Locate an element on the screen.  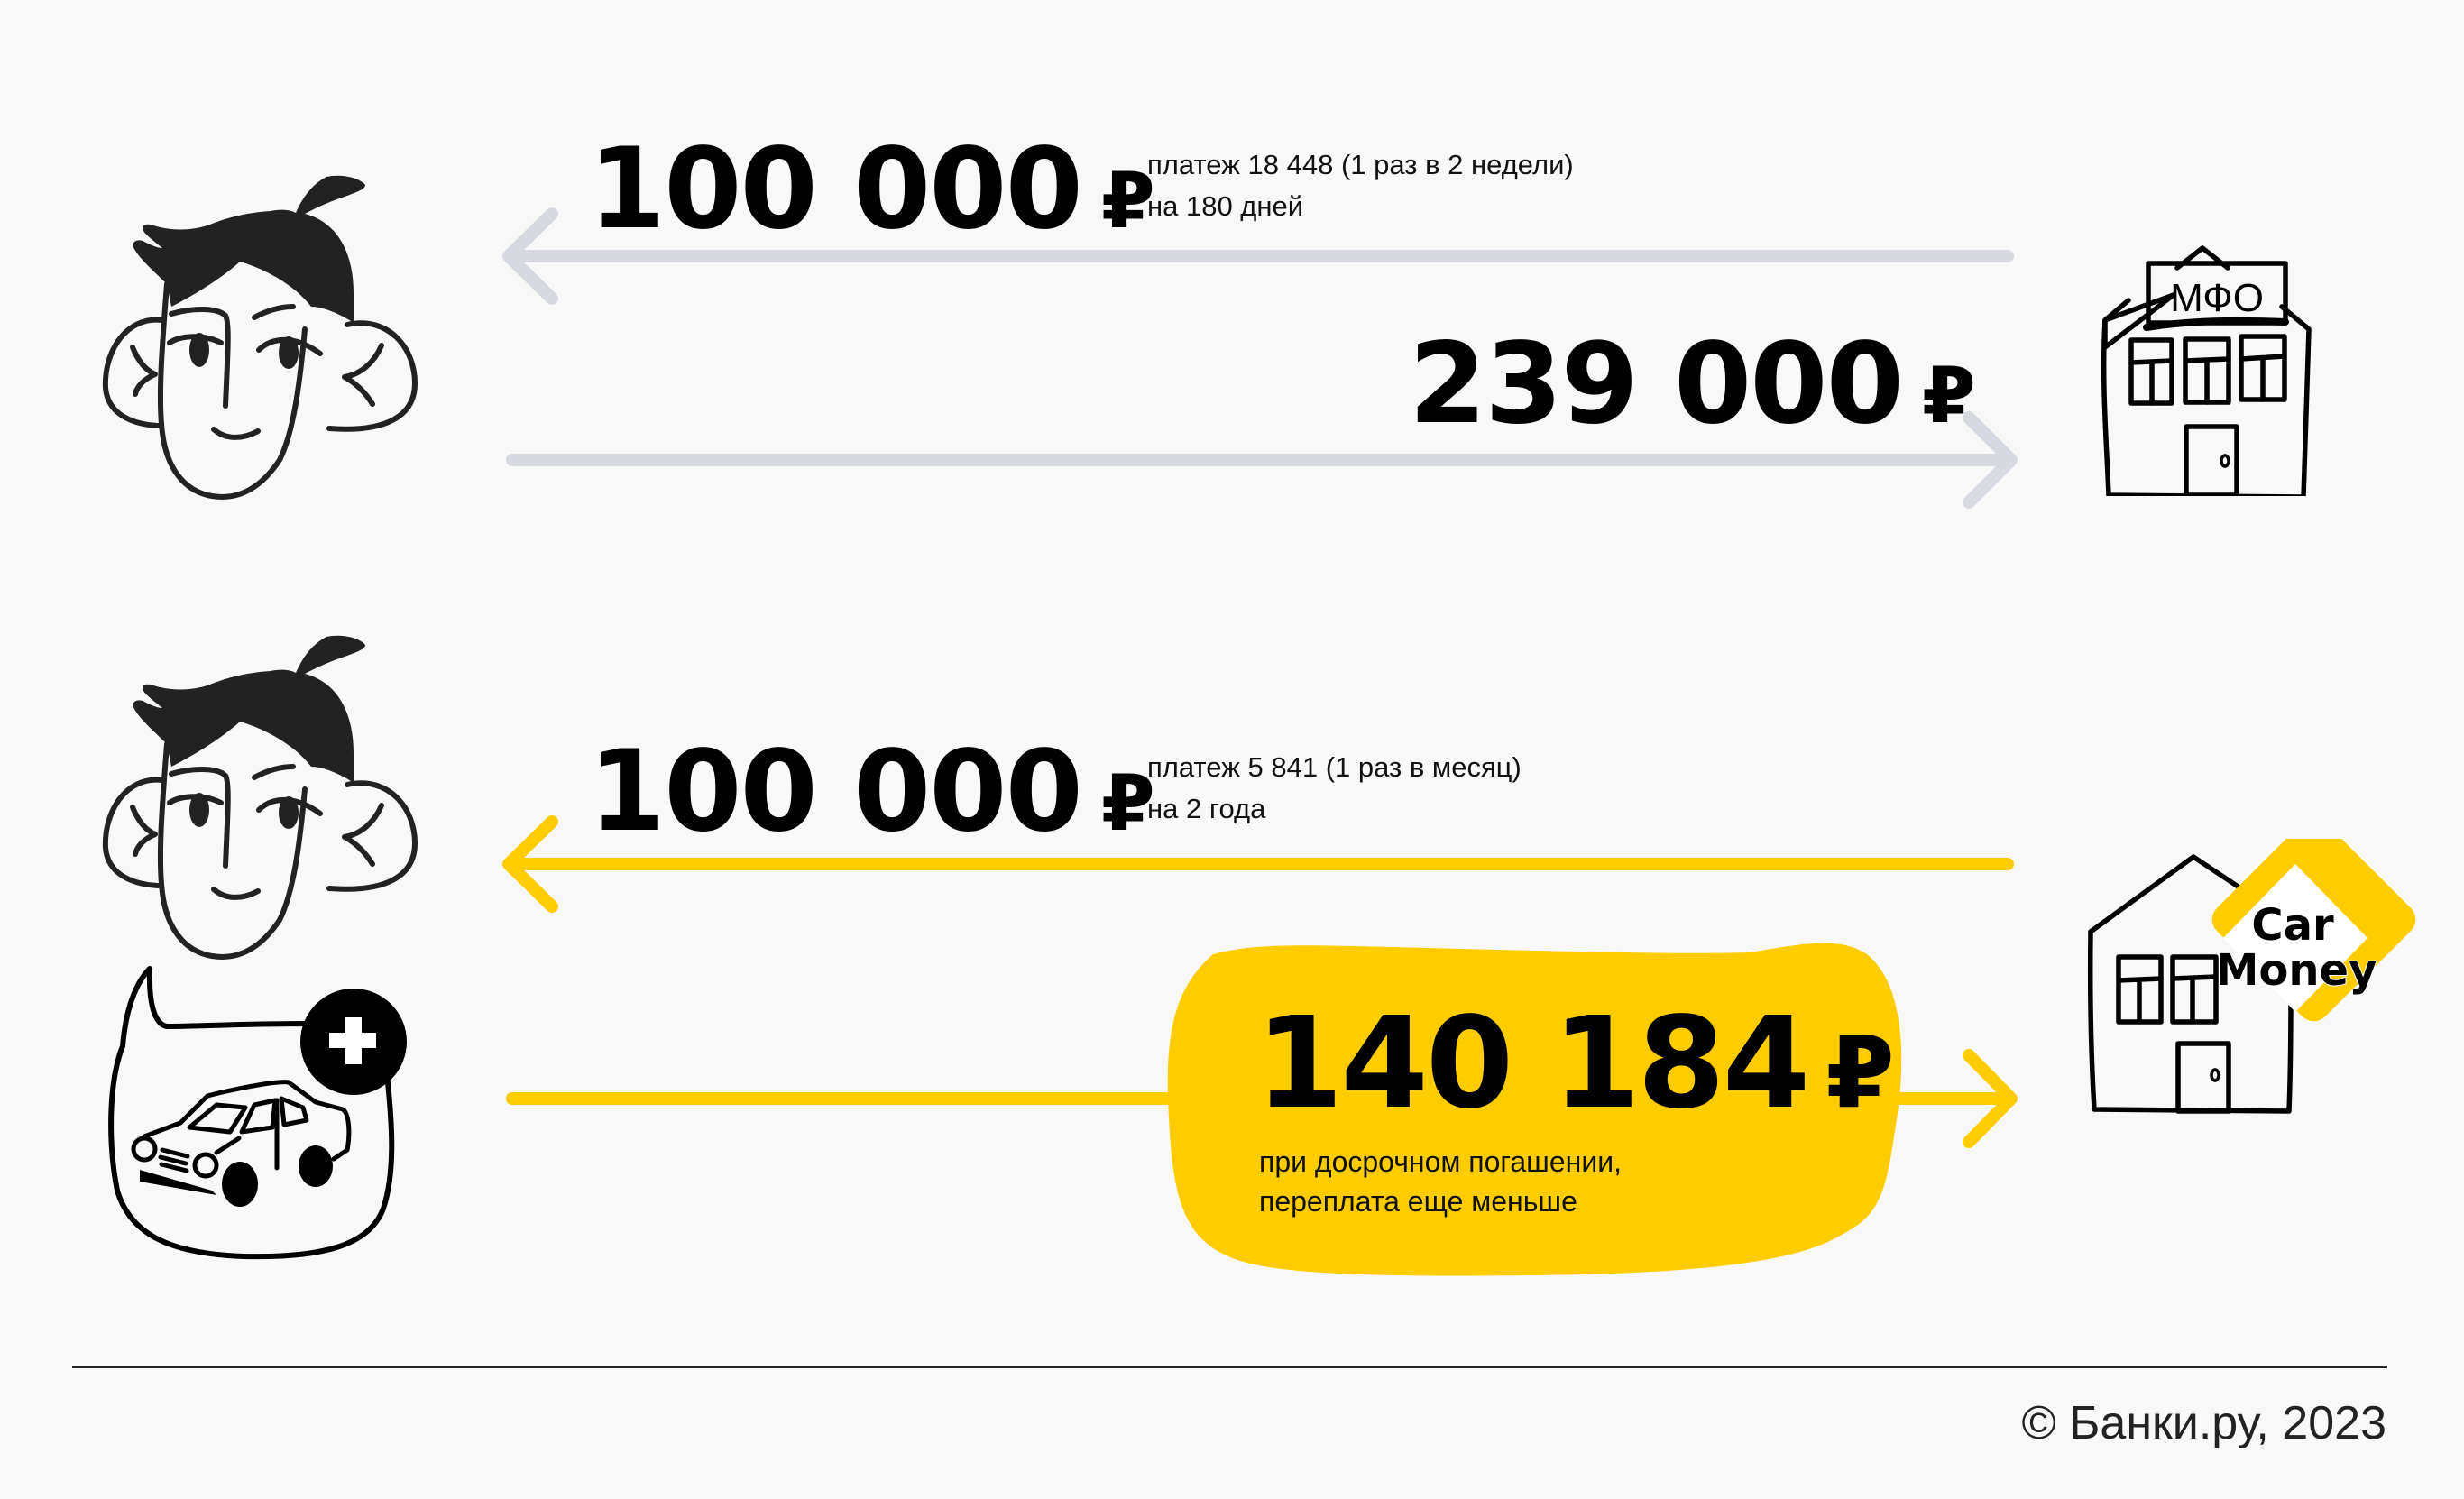
loan-term-text: на 2 года is located at coordinates (1207, 808).